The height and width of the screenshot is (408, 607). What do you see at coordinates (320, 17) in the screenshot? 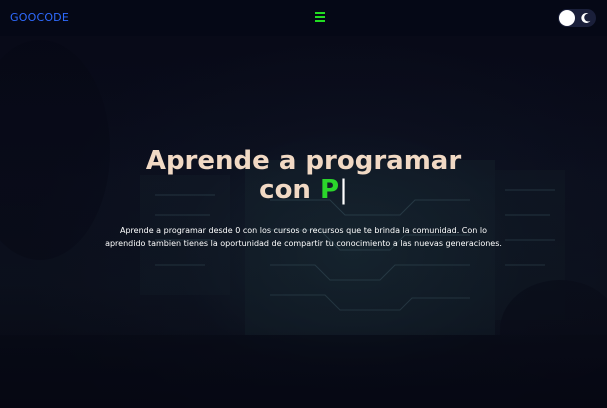
I see `hamburger-icon` at bounding box center [320, 17].